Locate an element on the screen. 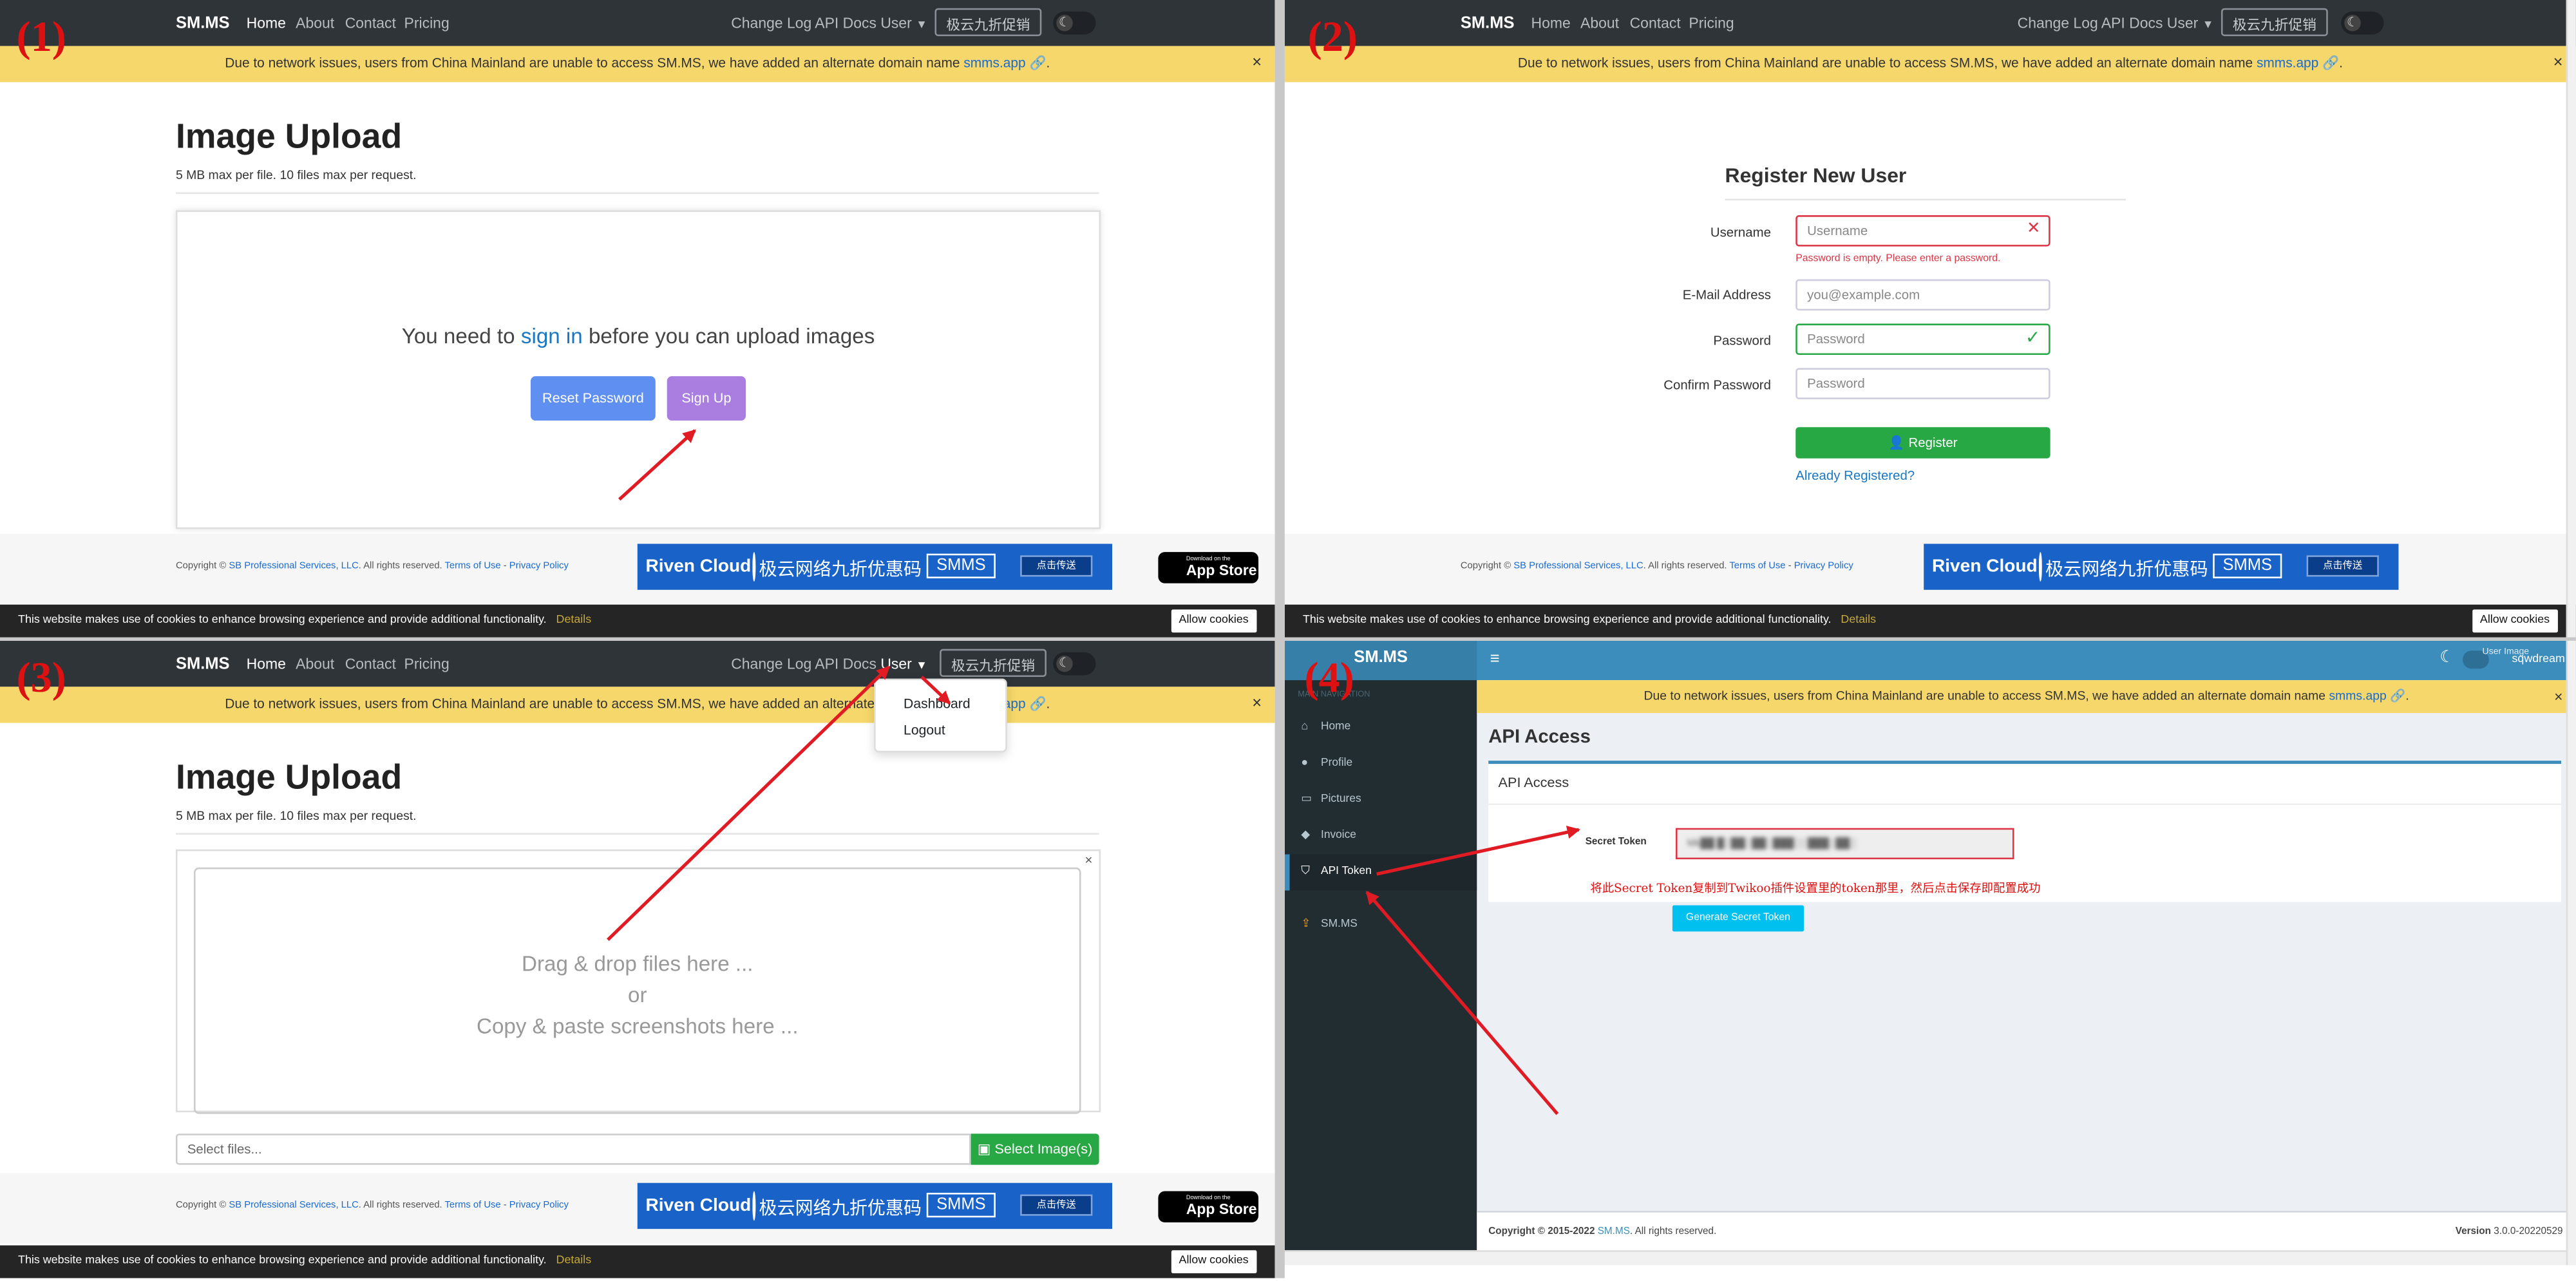 The image size is (2576, 1281). menu-item-dashboard: Dashboard is located at coordinates (938, 703).